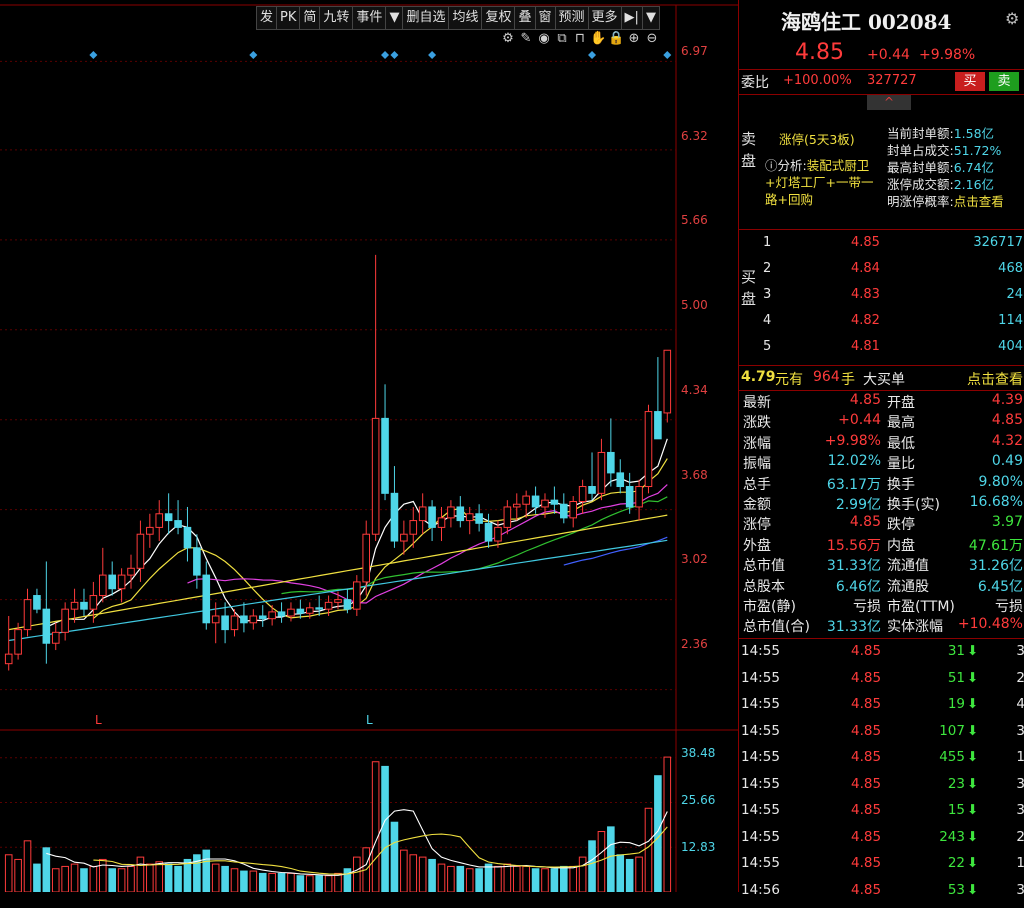  Describe the element at coordinates (821, 182) in the screenshot. I see `analysis-text: ⓘ分析:装配式厨卫+灯塔工厂+一带一路+回购` at that location.